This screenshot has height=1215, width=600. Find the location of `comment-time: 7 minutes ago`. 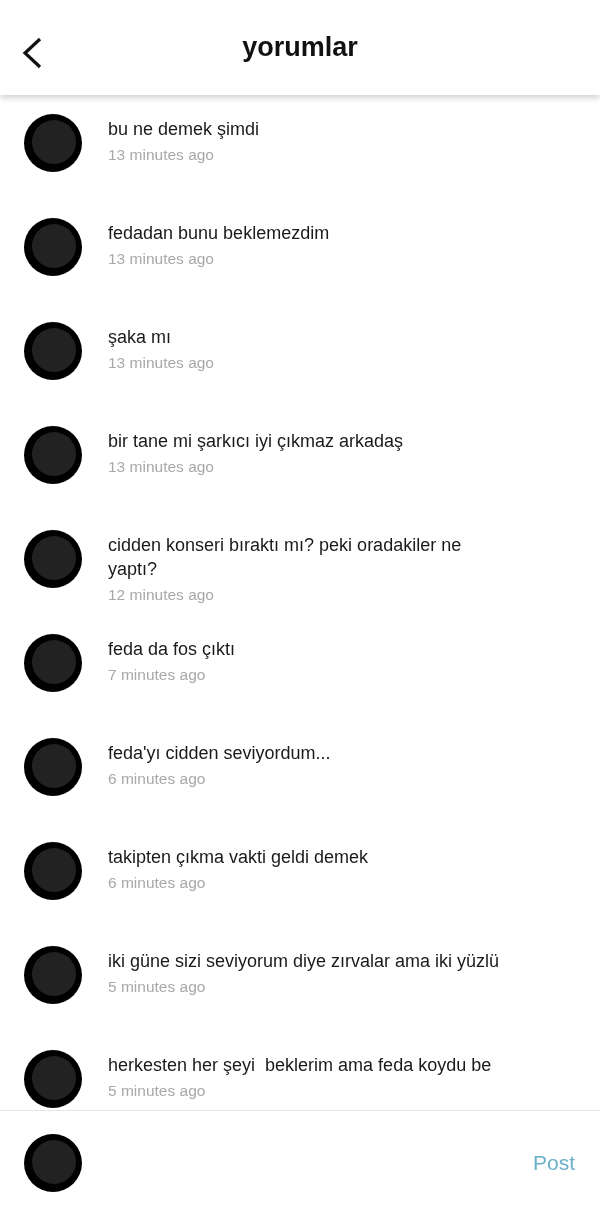

comment-time: 7 minutes ago is located at coordinates (157, 675).